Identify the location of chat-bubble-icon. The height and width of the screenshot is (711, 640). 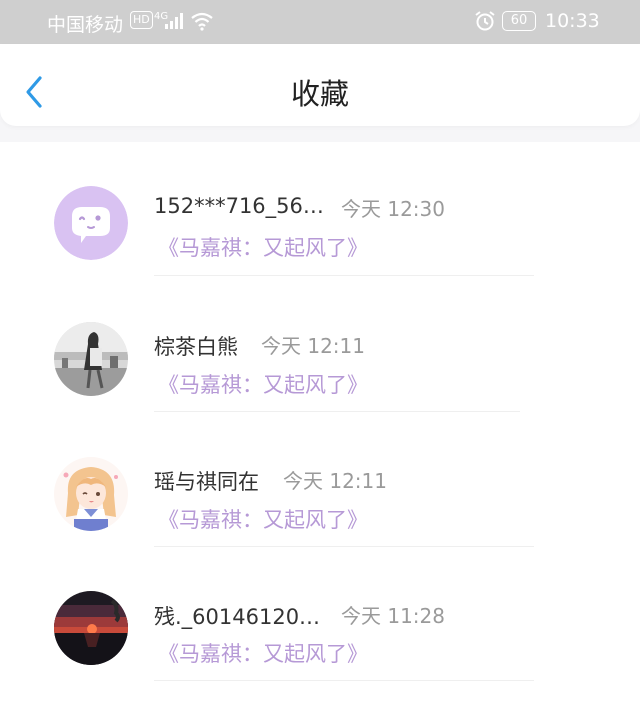
(91, 223).